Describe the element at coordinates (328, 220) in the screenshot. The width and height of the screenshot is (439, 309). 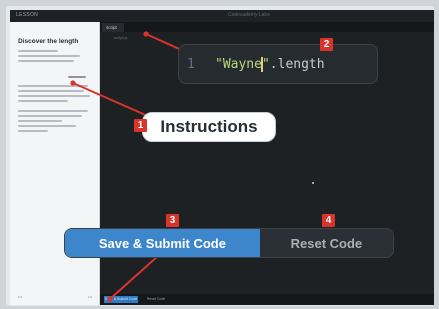
I see `badge-4: 4` at that location.